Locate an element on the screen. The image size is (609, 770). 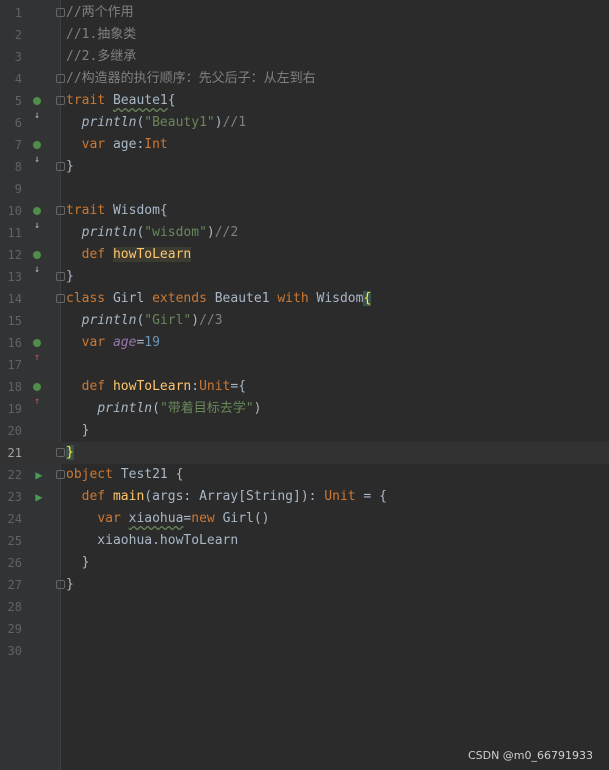
line-number: 8 is located at coordinates (18, 167).